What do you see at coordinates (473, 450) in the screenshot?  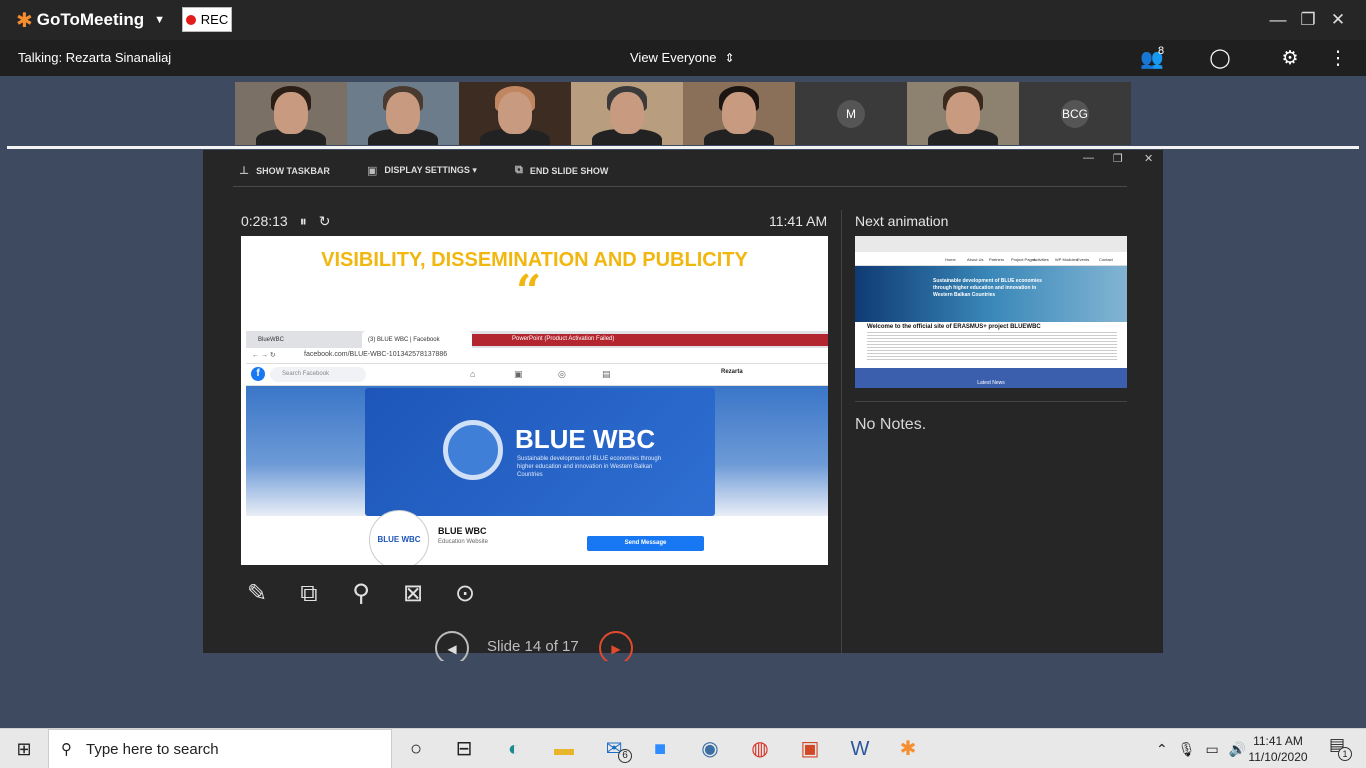 I see `blue-wbc-wave-logo-icon` at bounding box center [473, 450].